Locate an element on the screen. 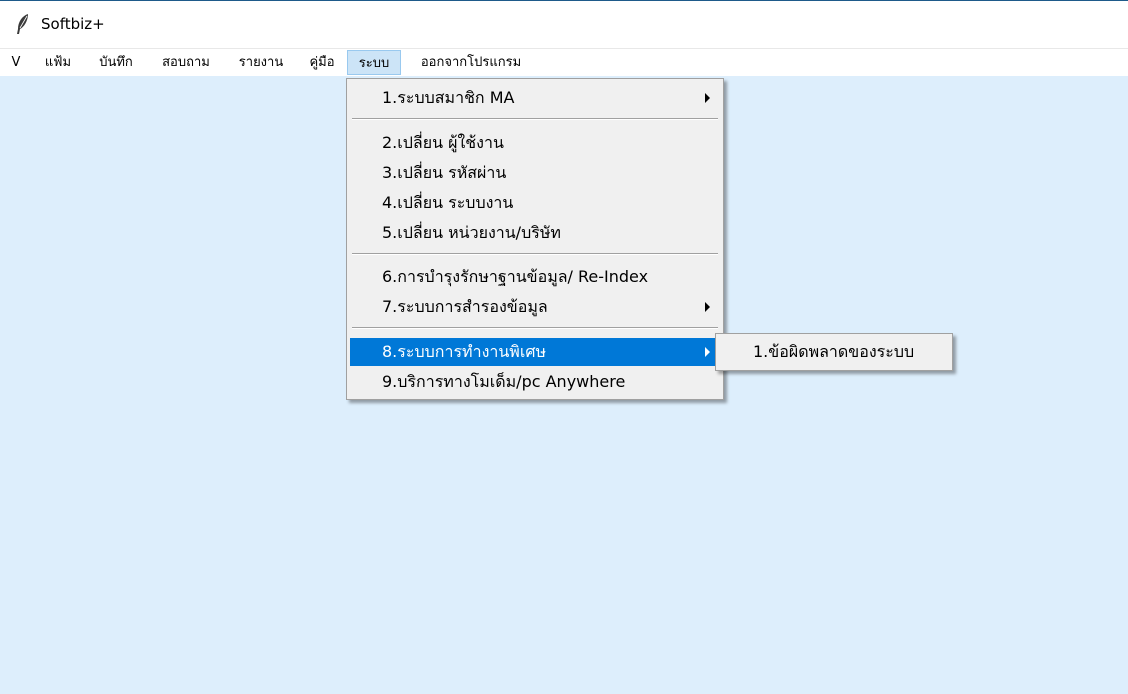  menu-item-label: 1.ระบบสมาชิก MA is located at coordinates (448, 97).